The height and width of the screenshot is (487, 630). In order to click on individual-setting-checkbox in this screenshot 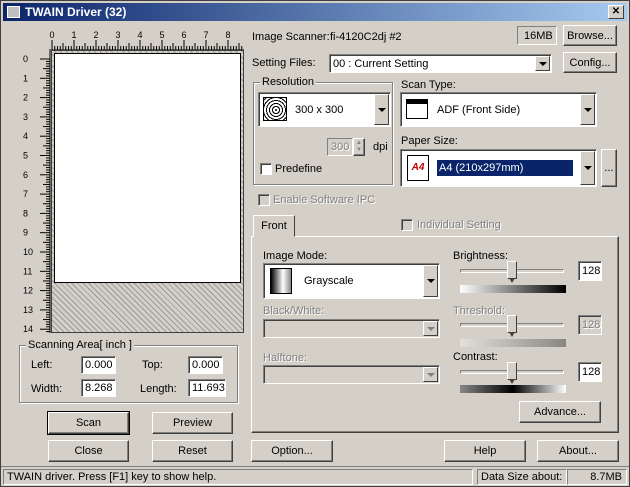, I will do `click(407, 225)`.